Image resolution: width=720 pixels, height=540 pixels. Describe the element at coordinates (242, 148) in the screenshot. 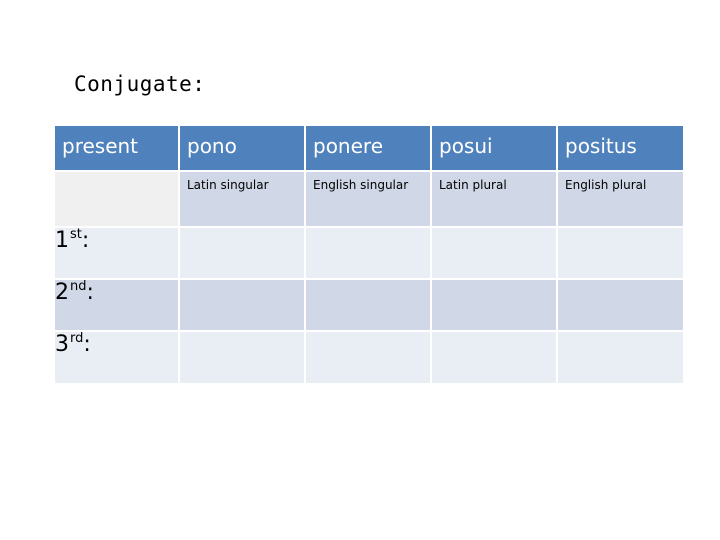

I see `header-cell-principal-part-1: pono` at that location.